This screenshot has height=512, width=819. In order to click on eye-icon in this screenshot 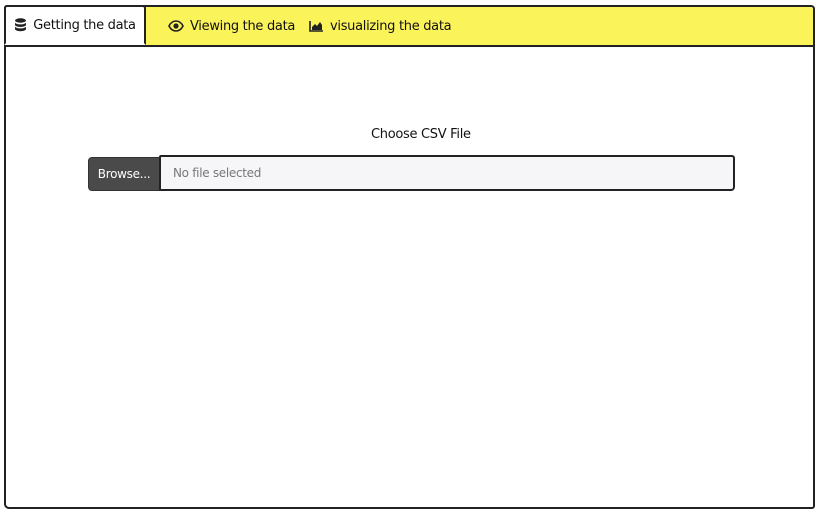, I will do `click(176, 26)`.